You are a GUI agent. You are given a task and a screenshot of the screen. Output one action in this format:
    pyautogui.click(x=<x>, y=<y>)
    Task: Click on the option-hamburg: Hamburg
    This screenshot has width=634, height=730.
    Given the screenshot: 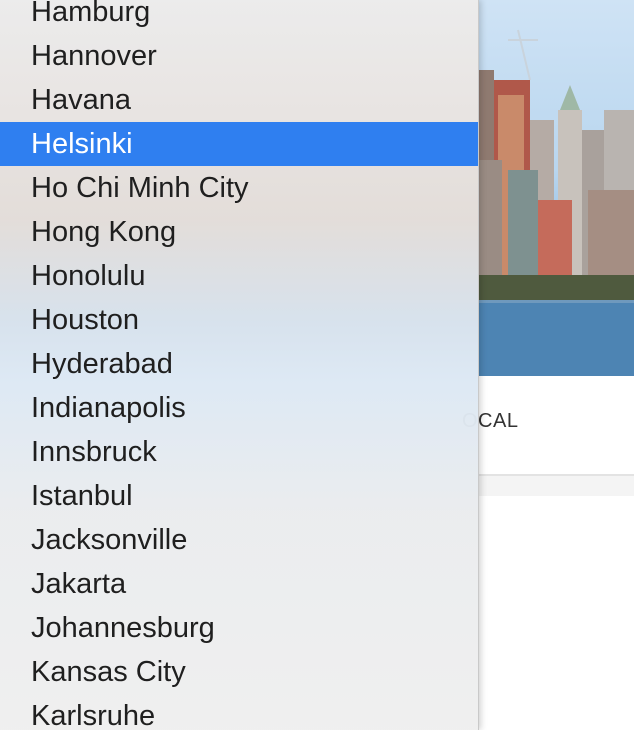 What is the action you would take?
    pyautogui.click(x=239, y=17)
    